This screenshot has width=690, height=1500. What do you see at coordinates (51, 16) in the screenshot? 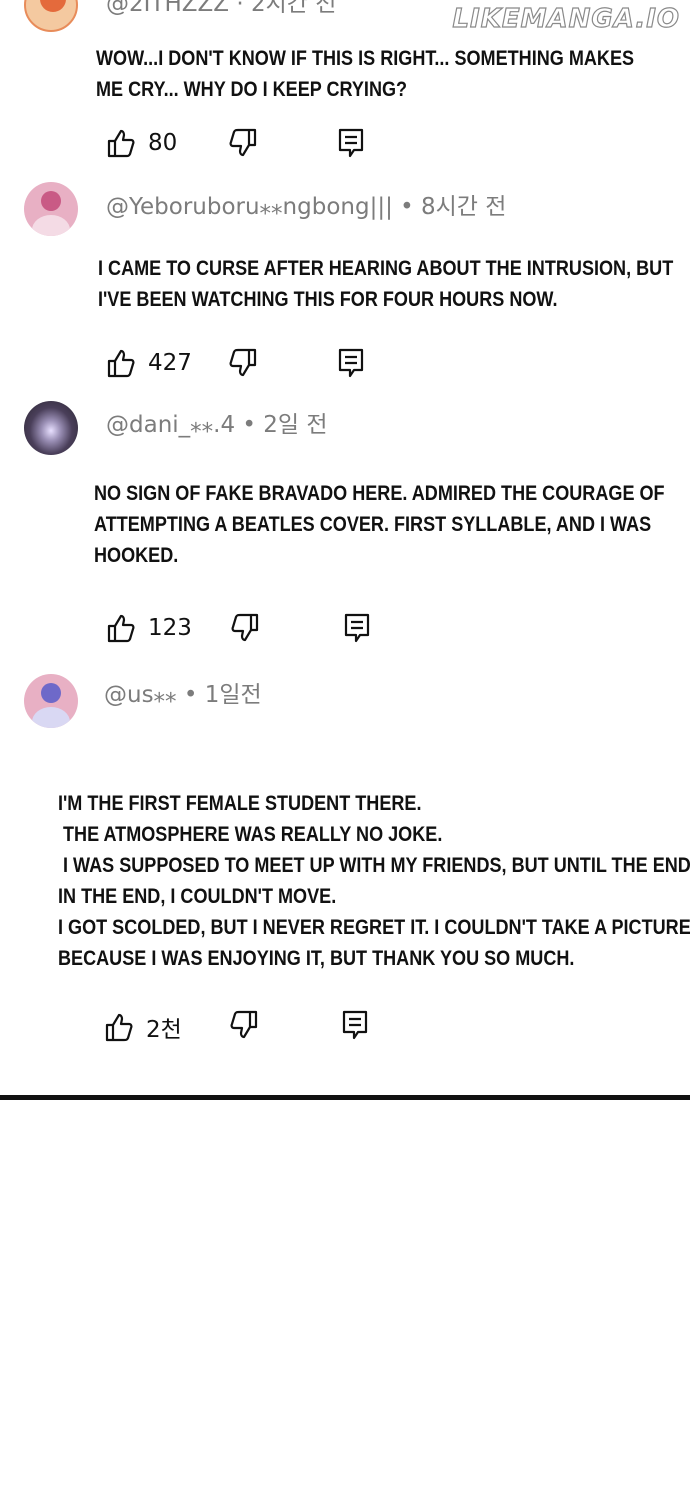
I see `cartoon-avatar` at bounding box center [51, 16].